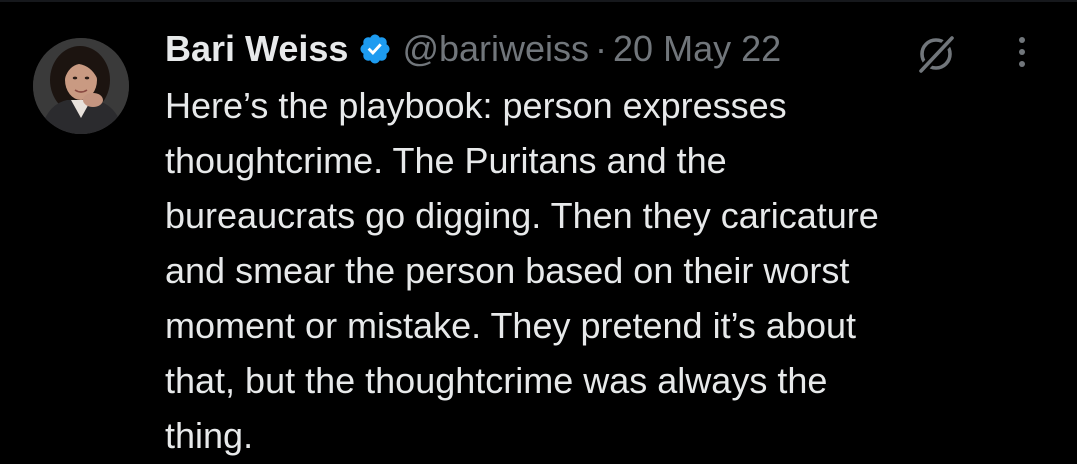 Image resolution: width=1077 pixels, height=464 pixels. Describe the element at coordinates (495, 49) in the screenshot. I see `author-handle: @bariweiss` at that location.